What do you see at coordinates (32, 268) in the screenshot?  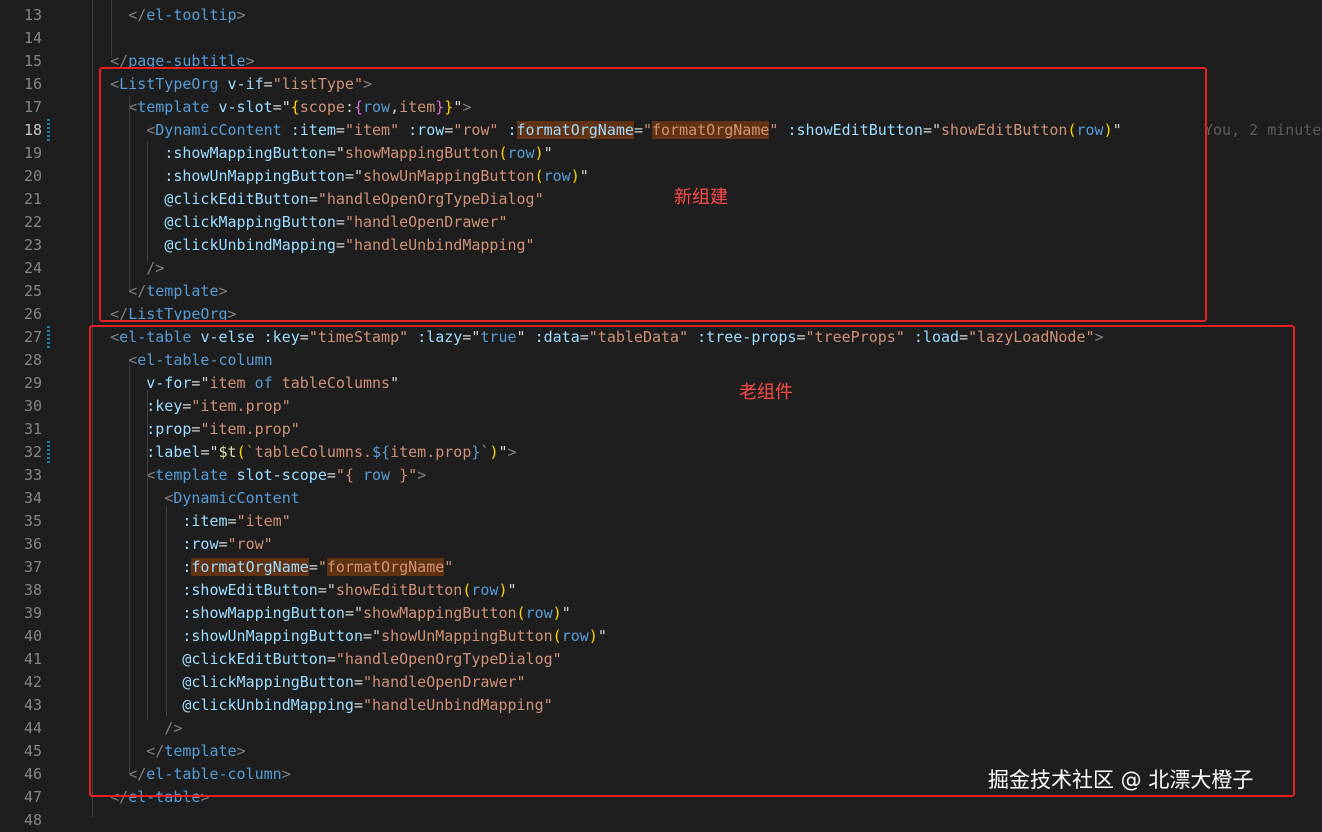 I see `line-number: 24` at bounding box center [32, 268].